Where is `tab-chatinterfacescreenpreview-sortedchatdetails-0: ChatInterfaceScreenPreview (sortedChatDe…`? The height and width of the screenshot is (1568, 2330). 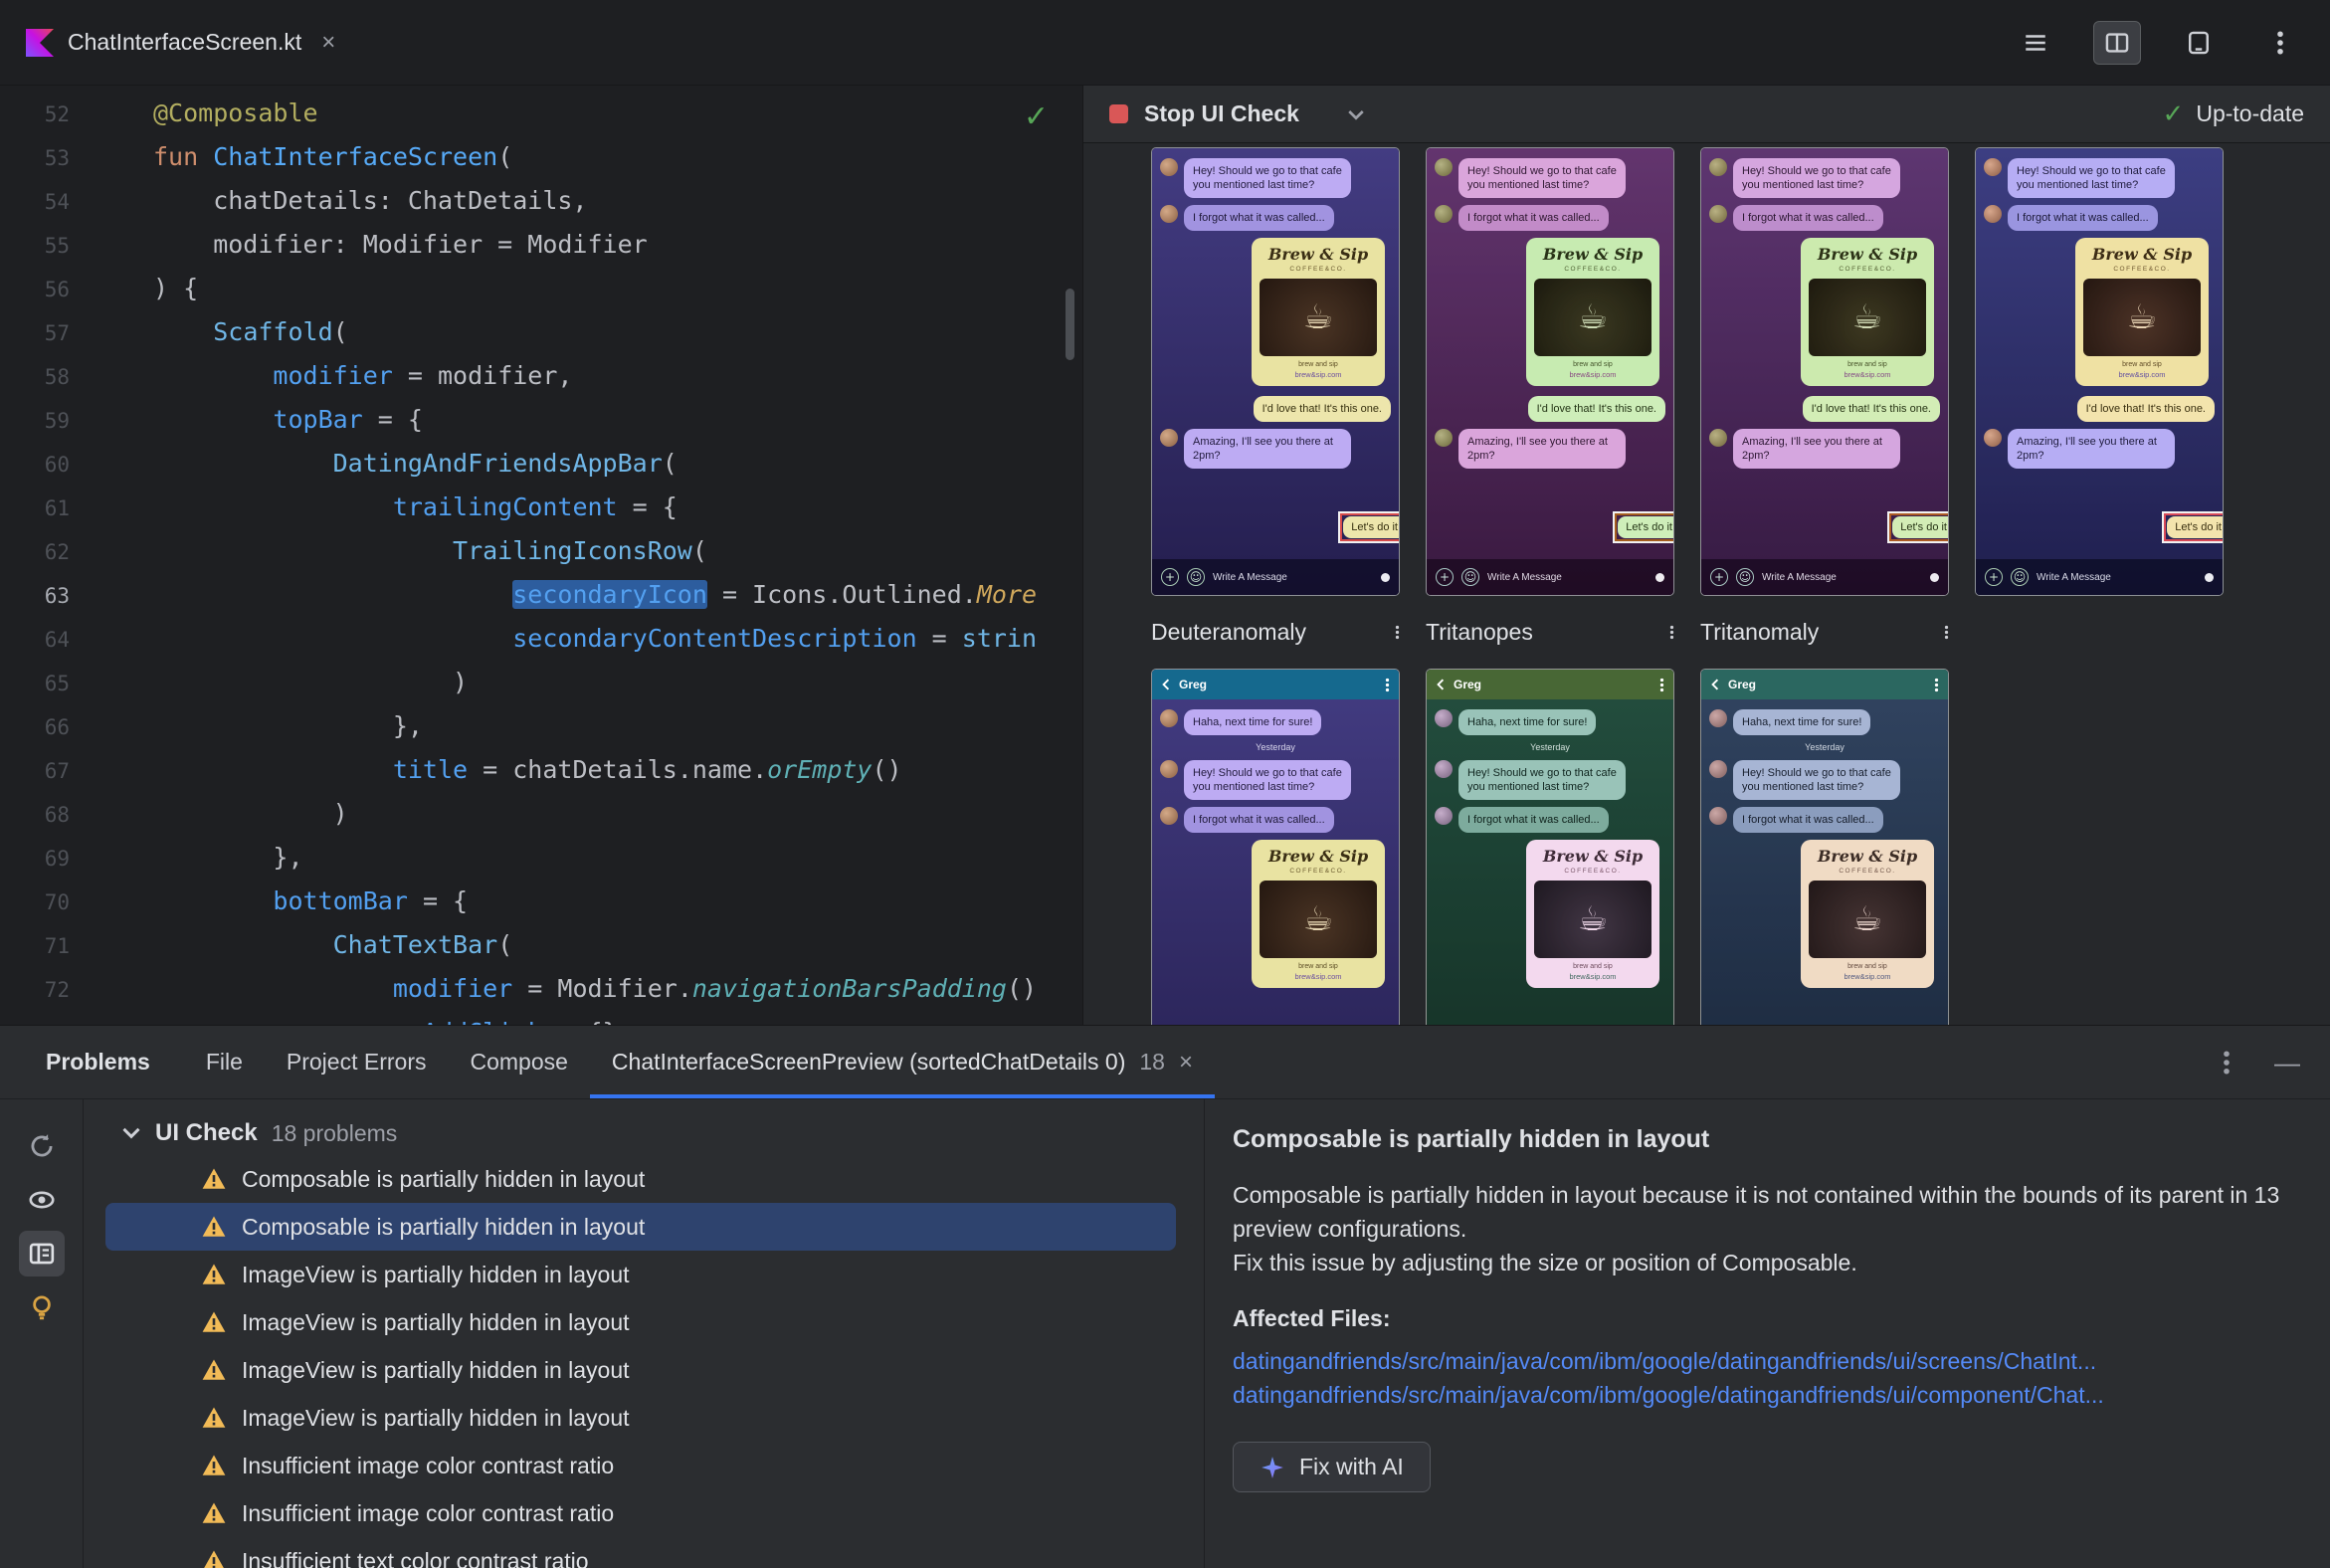 tab-chatinterfacescreenpreview-sortedchatdetails-0: ChatInterfaceScreenPreview (sortedChatDe… is located at coordinates (902, 1062).